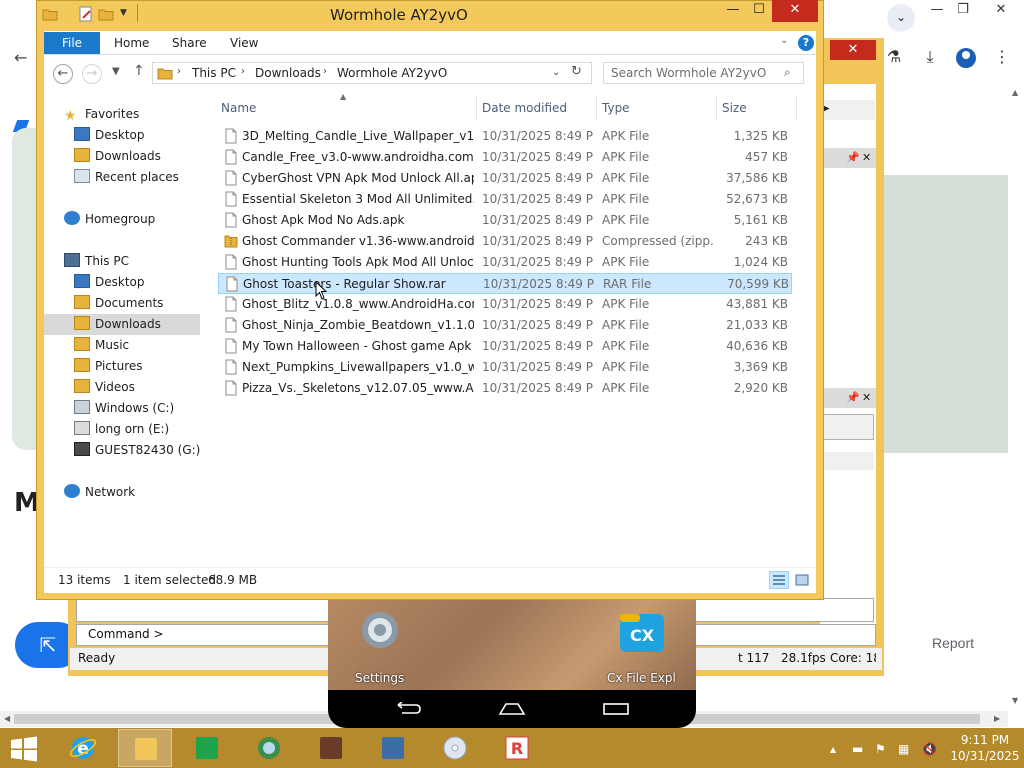 The height and width of the screenshot is (768, 1024). Describe the element at coordinates (99, 492) in the screenshot. I see `nav-network: Network` at that location.